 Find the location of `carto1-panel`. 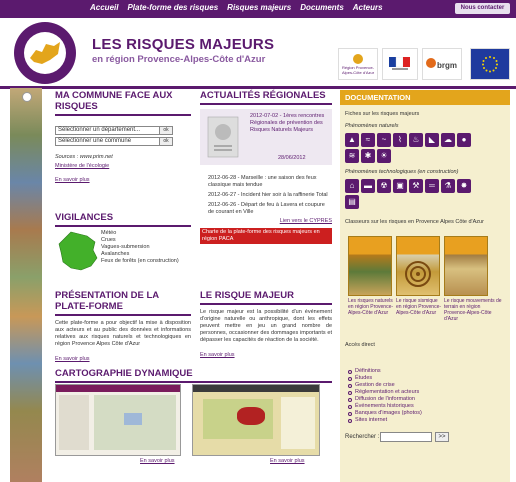

carto1-panel is located at coordinates (74, 422).